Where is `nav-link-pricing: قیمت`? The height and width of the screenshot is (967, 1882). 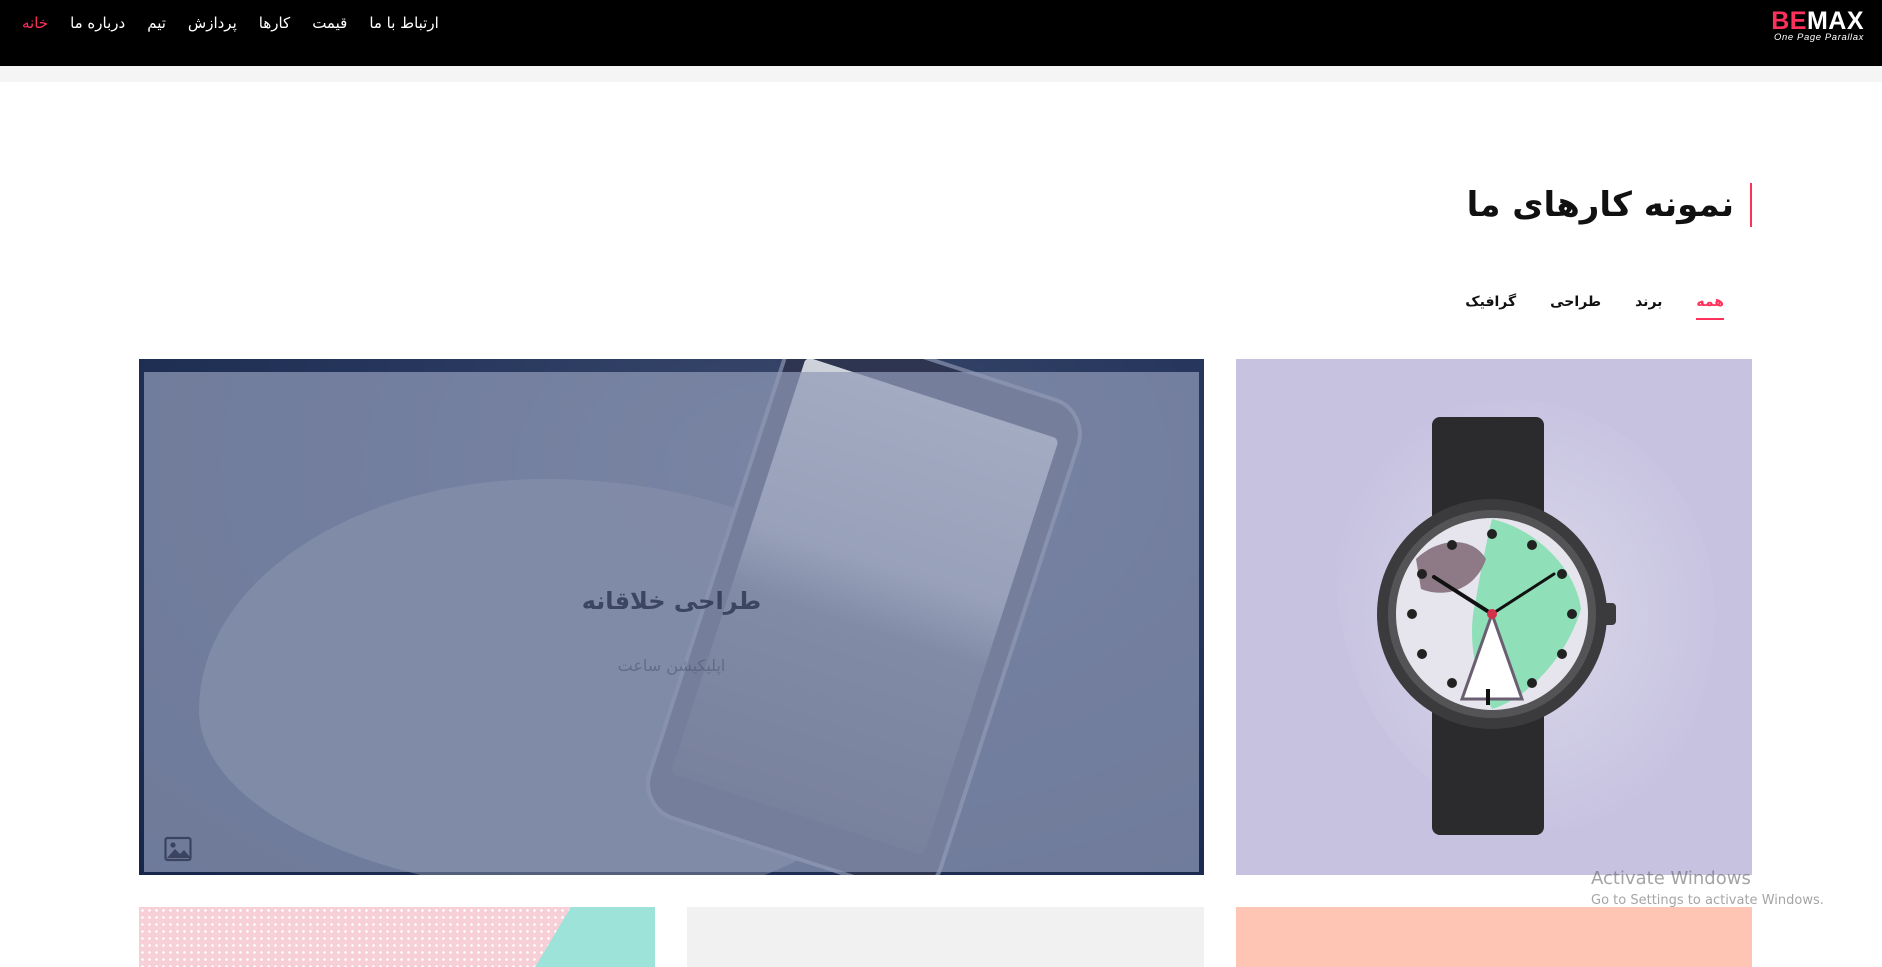 nav-link-pricing: قیمت is located at coordinates (329, 23).